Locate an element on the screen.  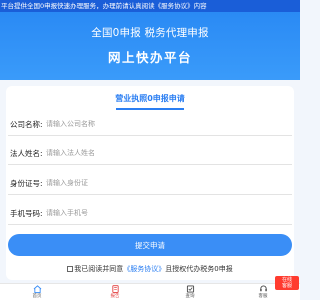
form-title-underline is located at coordinates (150, 109).